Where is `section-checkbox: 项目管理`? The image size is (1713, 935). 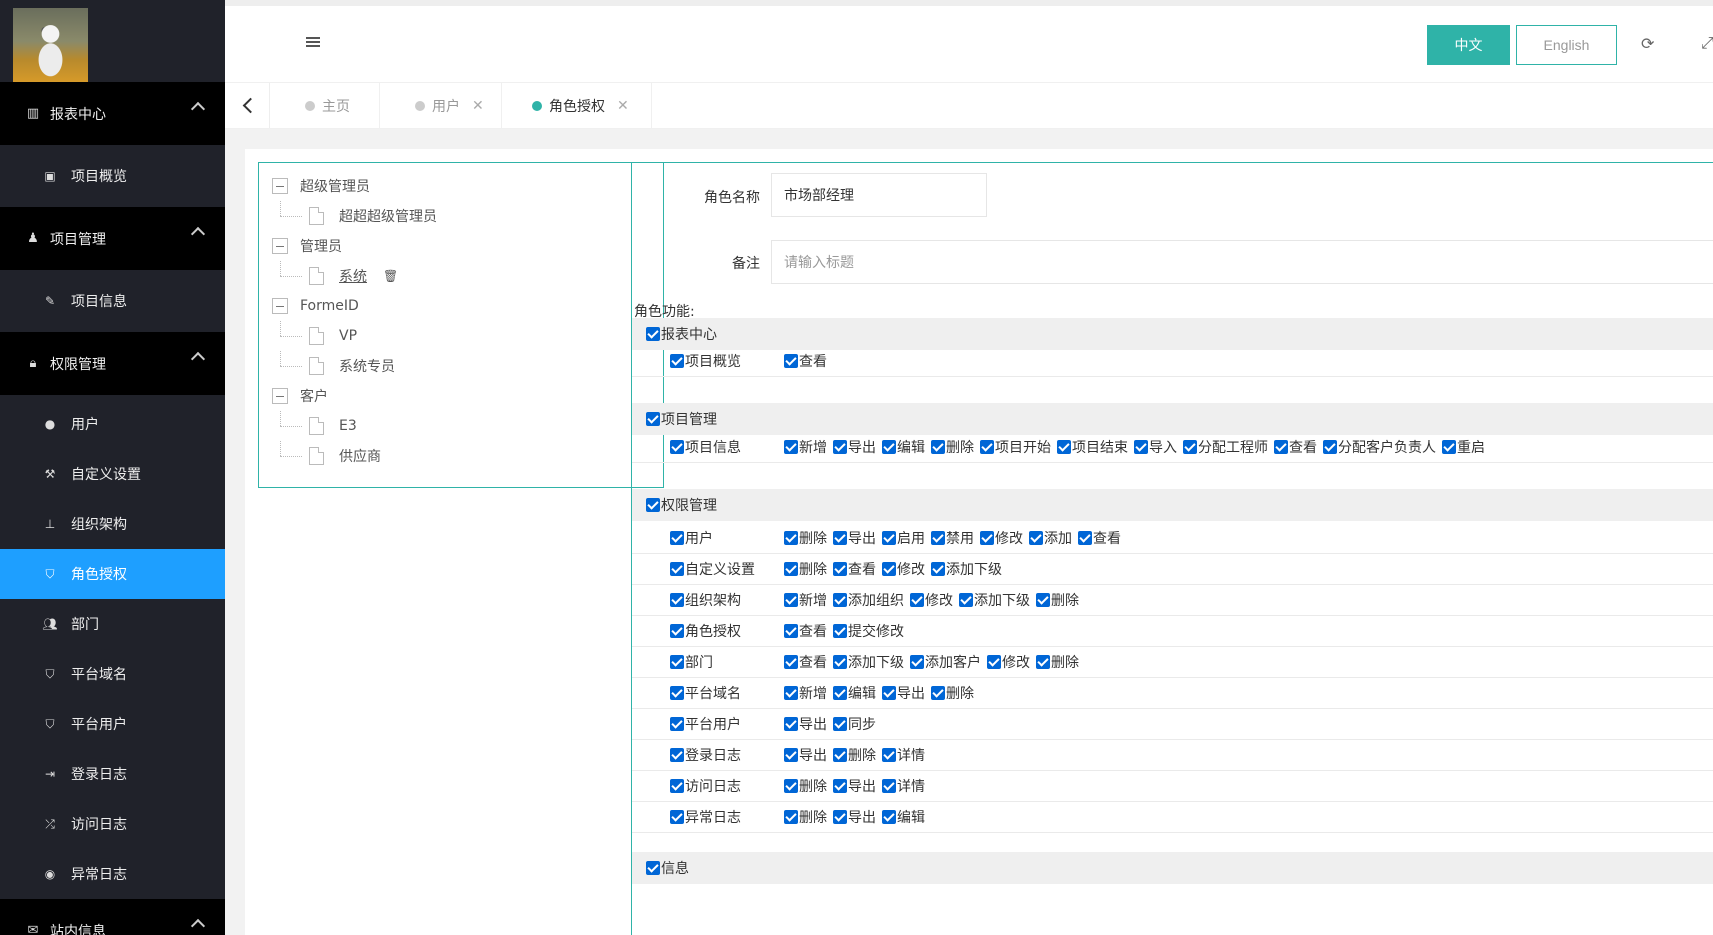
section-checkbox: 项目管理 is located at coordinates (681, 419).